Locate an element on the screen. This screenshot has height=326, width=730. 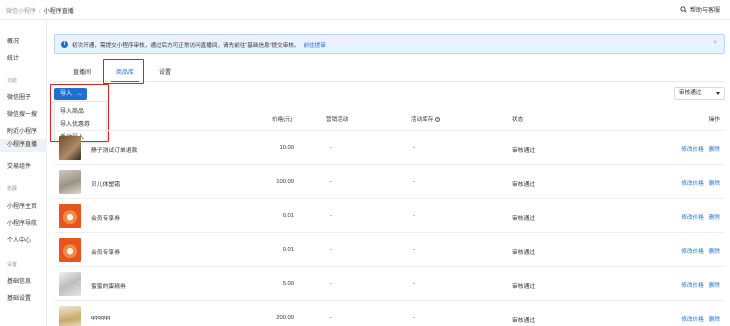
product-price: 5.00 is located at coordinates (288, 284).